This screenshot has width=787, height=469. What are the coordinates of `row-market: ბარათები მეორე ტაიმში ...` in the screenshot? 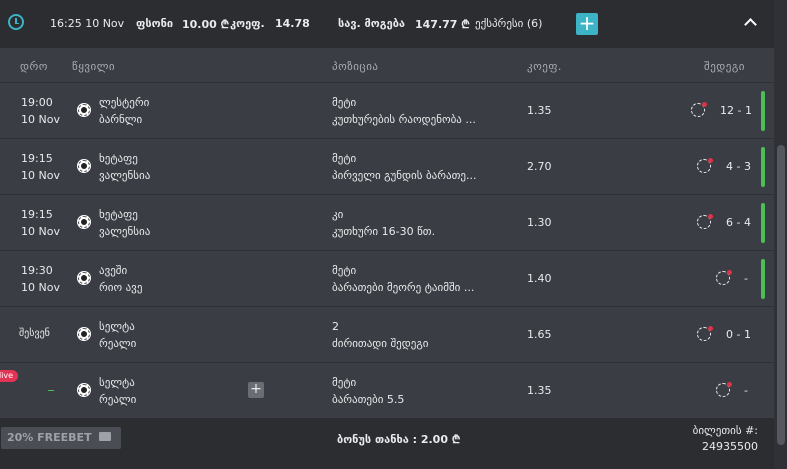 It's located at (403, 287).